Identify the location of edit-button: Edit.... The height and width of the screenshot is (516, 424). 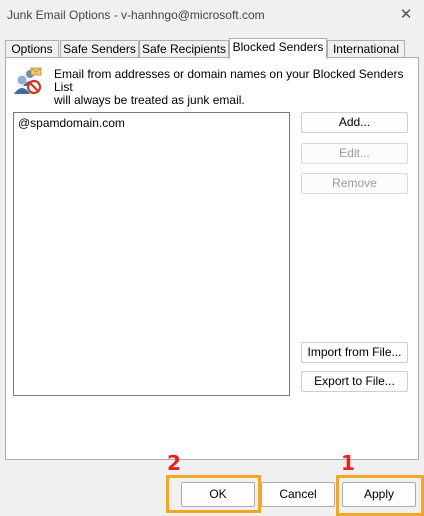
(354, 153).